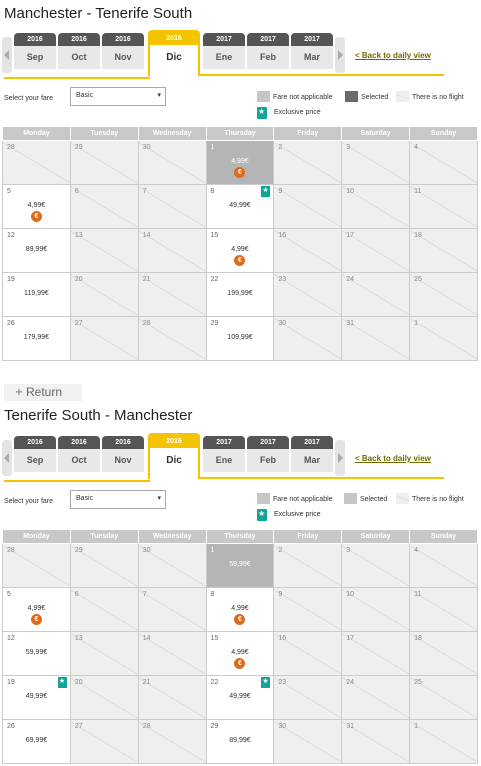  Describe the element at coordinates (267, 57) in the screenshot. I see `tab-month: Feb` at that location.